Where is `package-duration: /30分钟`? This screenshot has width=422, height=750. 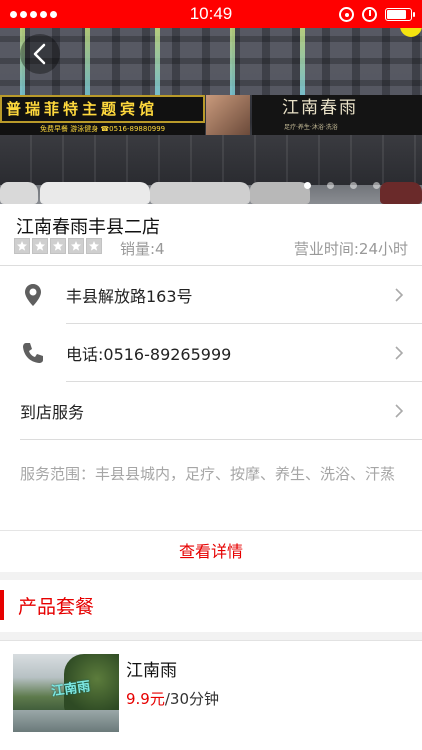
package-duration: /30分钟 is located at coordinates (192, 699).